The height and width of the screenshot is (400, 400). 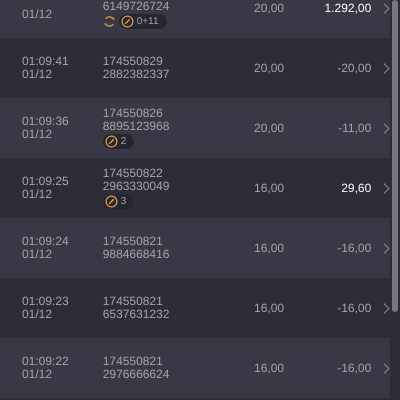 I want to click on history-row: 01:09:36 01/12 174550826 8895123968 2 20,00 -11,00, so click(x=195, y=128).